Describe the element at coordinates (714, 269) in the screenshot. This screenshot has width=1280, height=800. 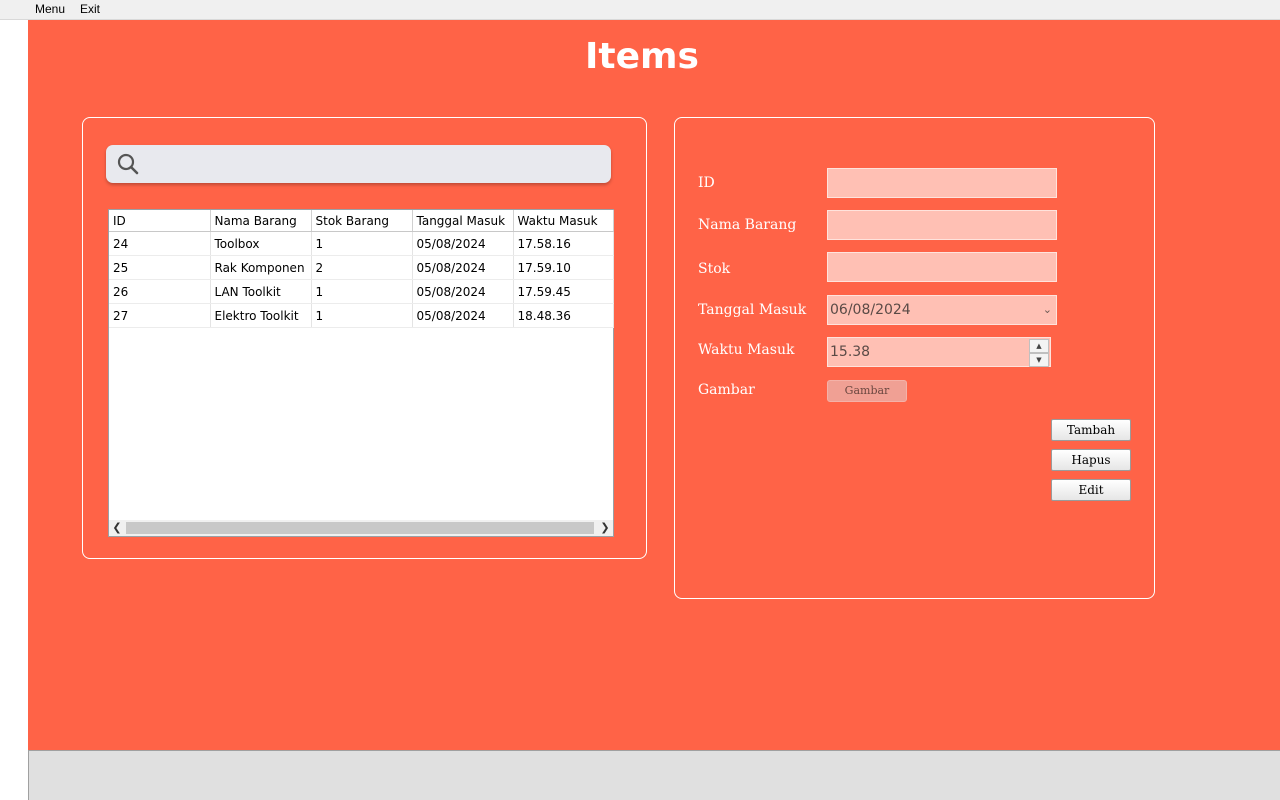
I see `stok-label: Stok` at that location.